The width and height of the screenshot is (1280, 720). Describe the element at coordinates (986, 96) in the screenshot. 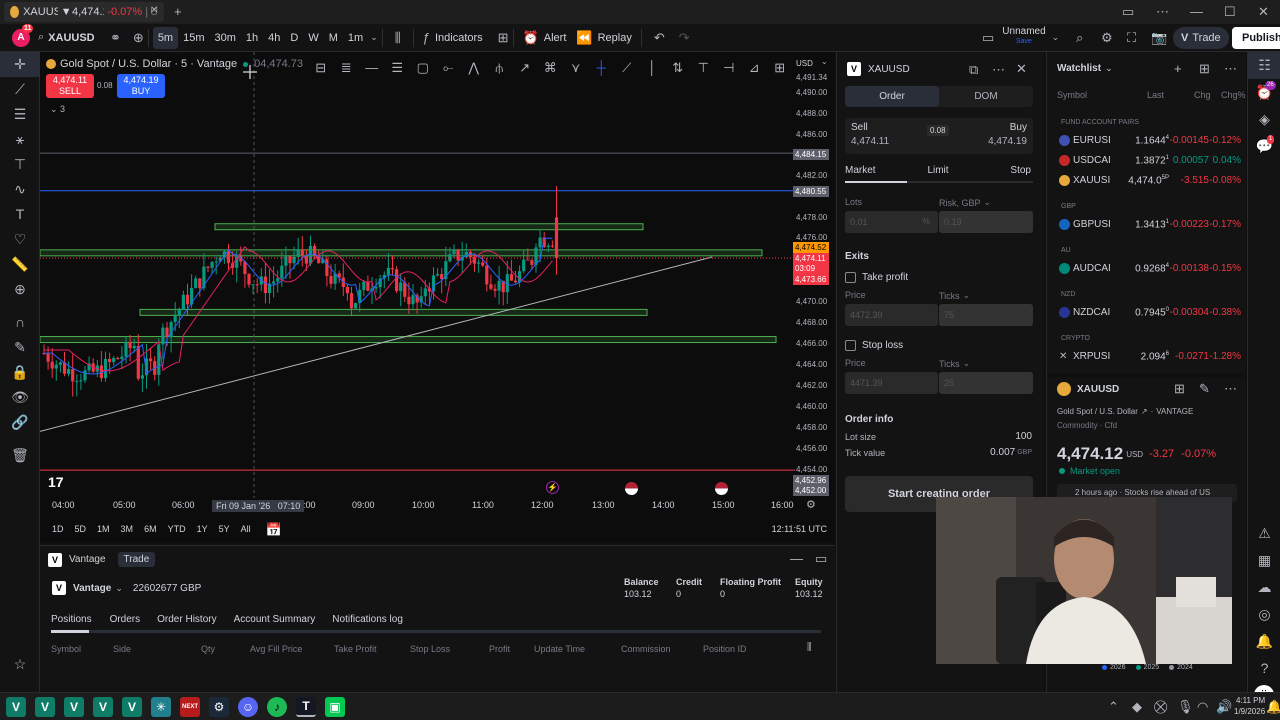

I see `tab-dom: DOM` at that location.